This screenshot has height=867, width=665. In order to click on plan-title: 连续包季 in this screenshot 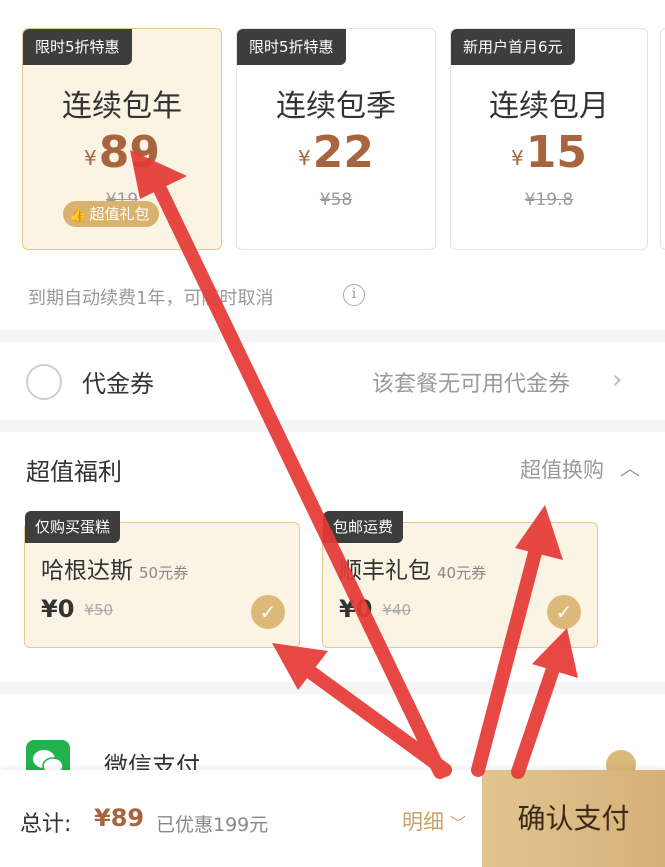, I will do `click(336, 106)`.